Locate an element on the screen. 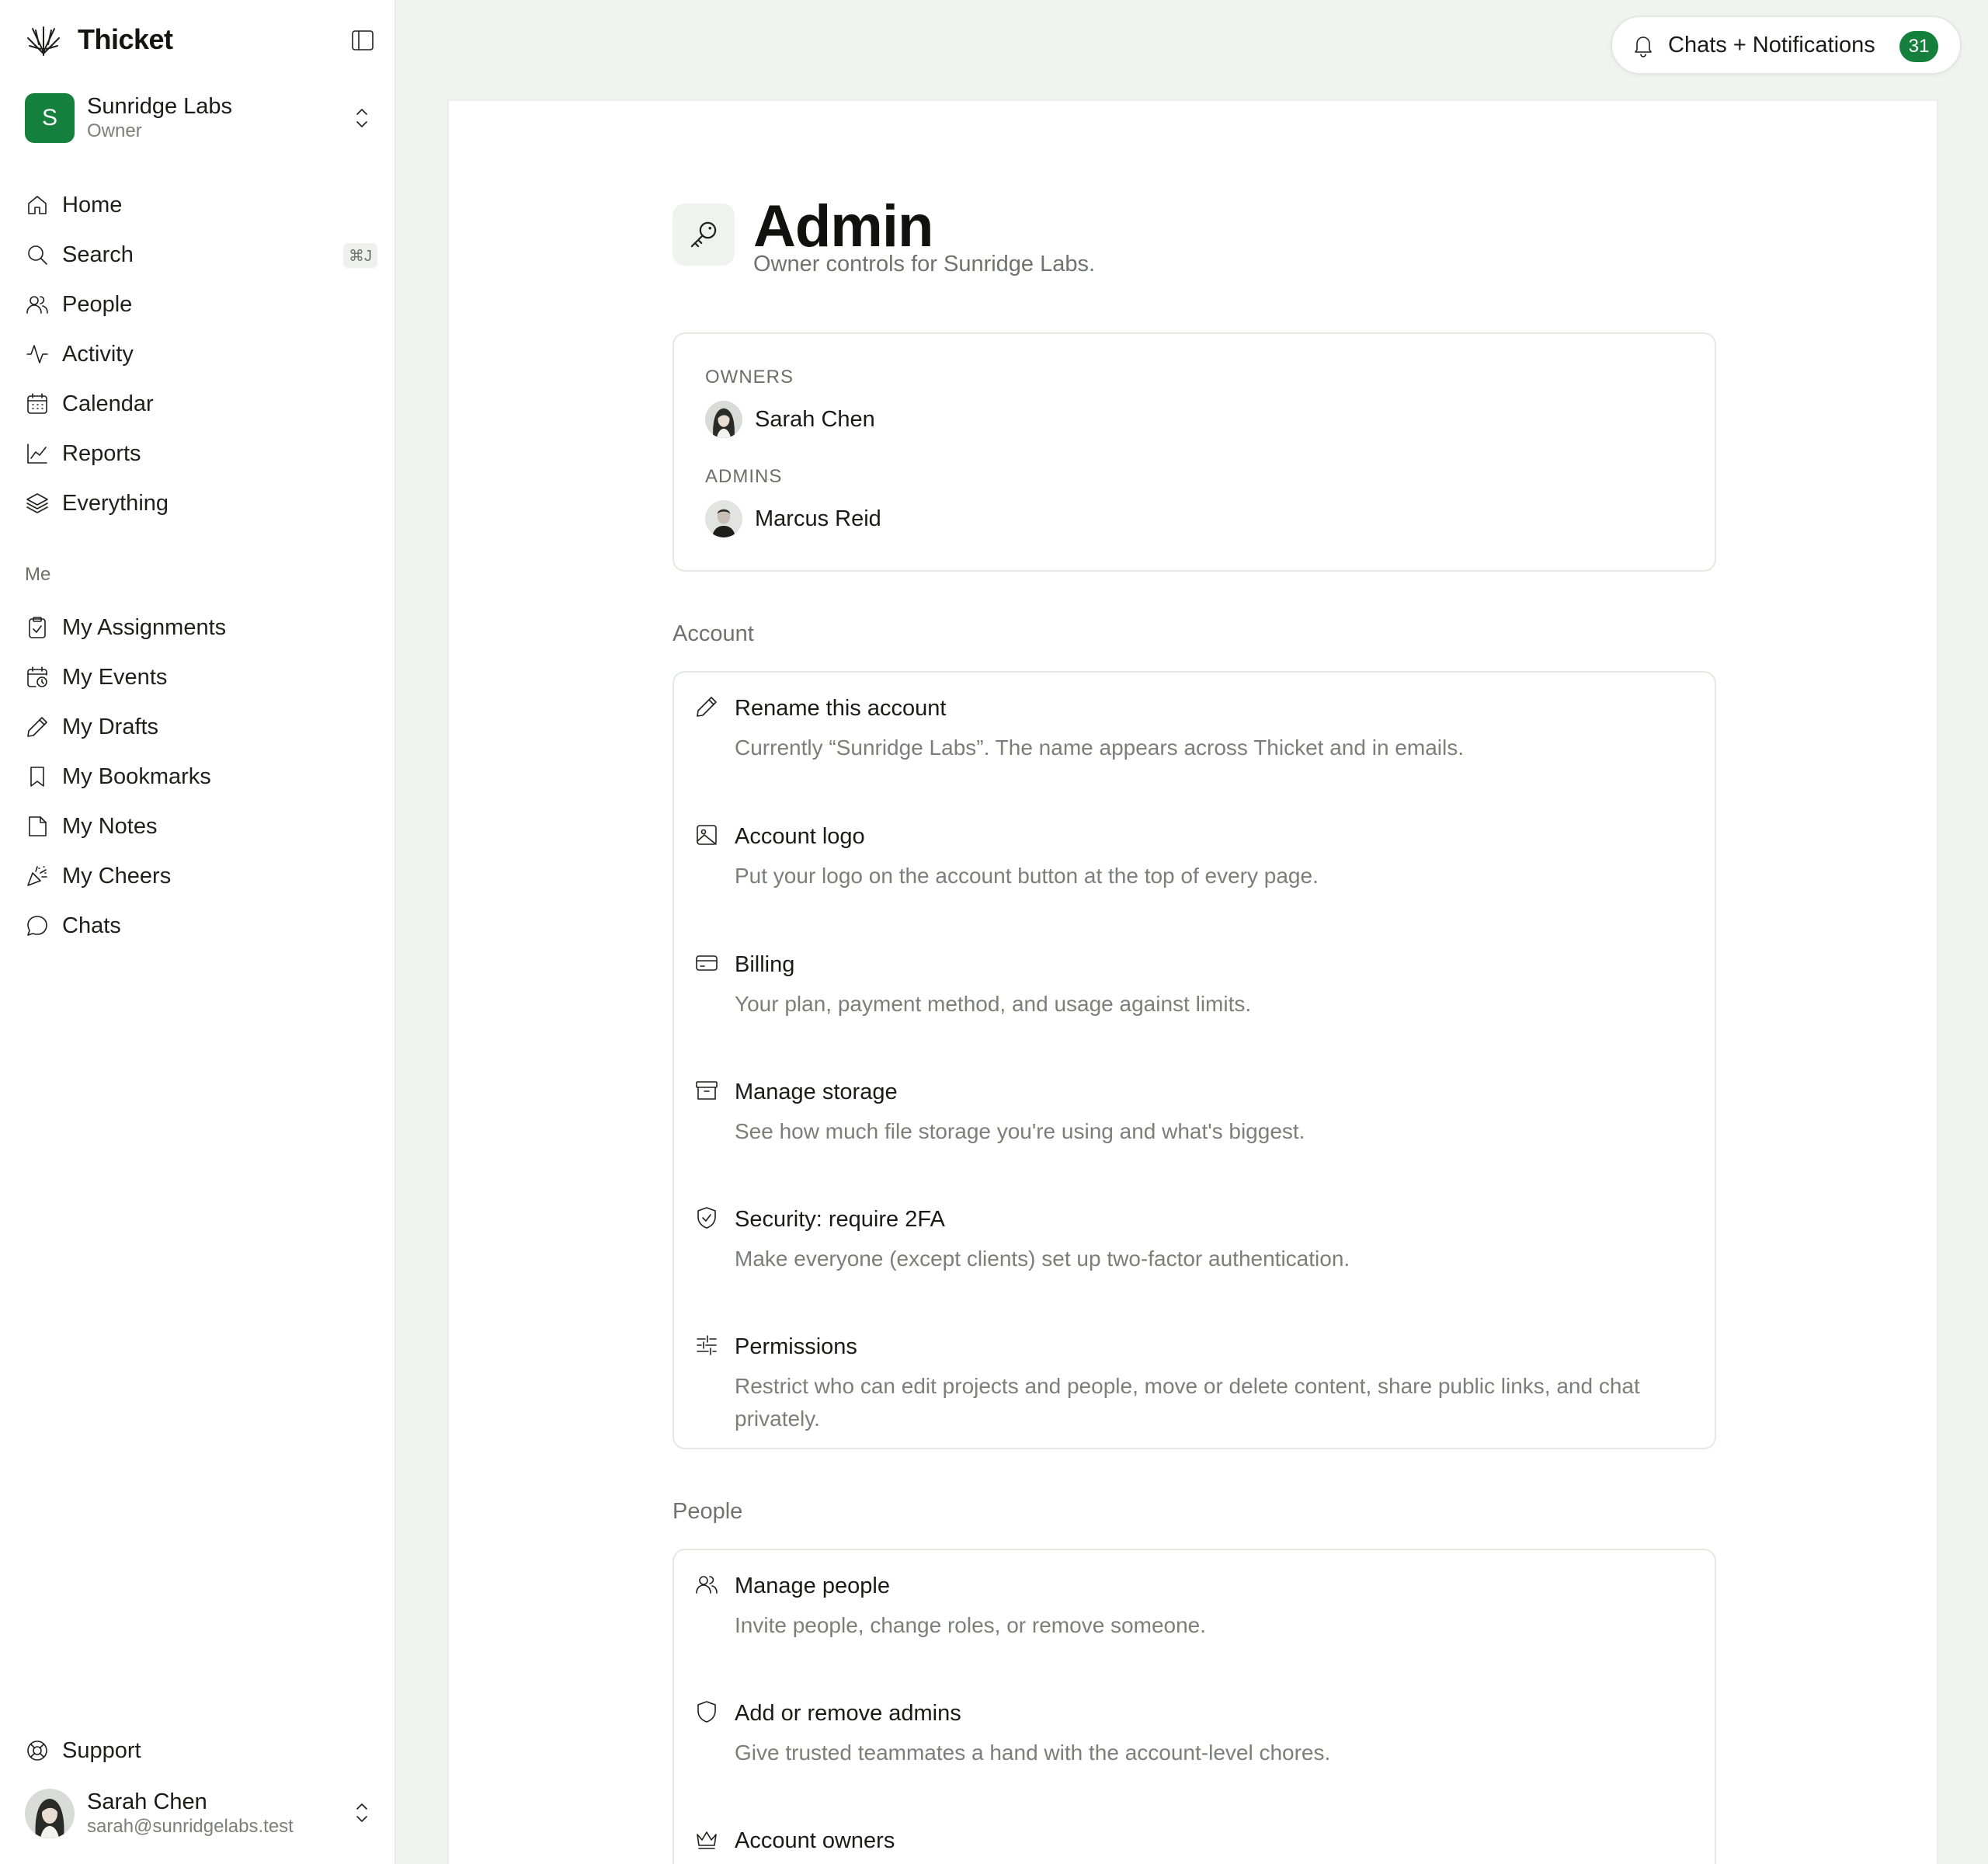 The image size is (1988, 1864). support-section: Support is located at coordinates (200, 1750).